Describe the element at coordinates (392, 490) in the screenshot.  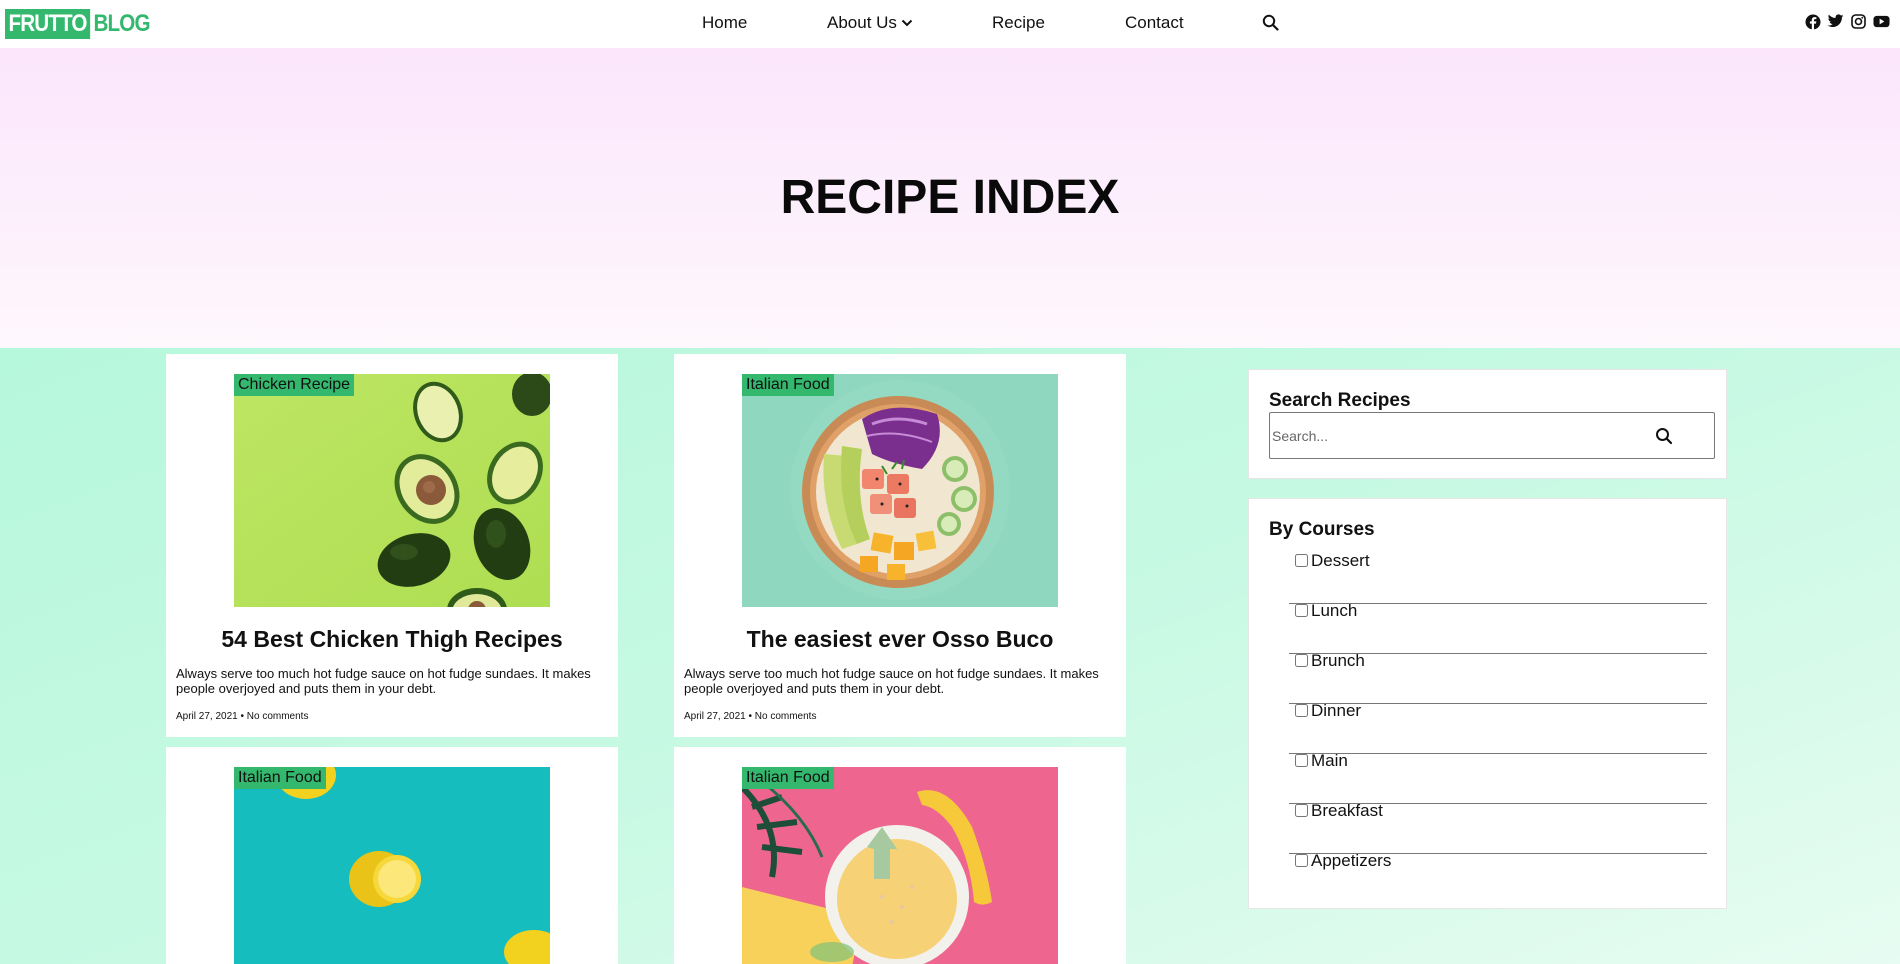
I see `card-image-avocados` at that location.